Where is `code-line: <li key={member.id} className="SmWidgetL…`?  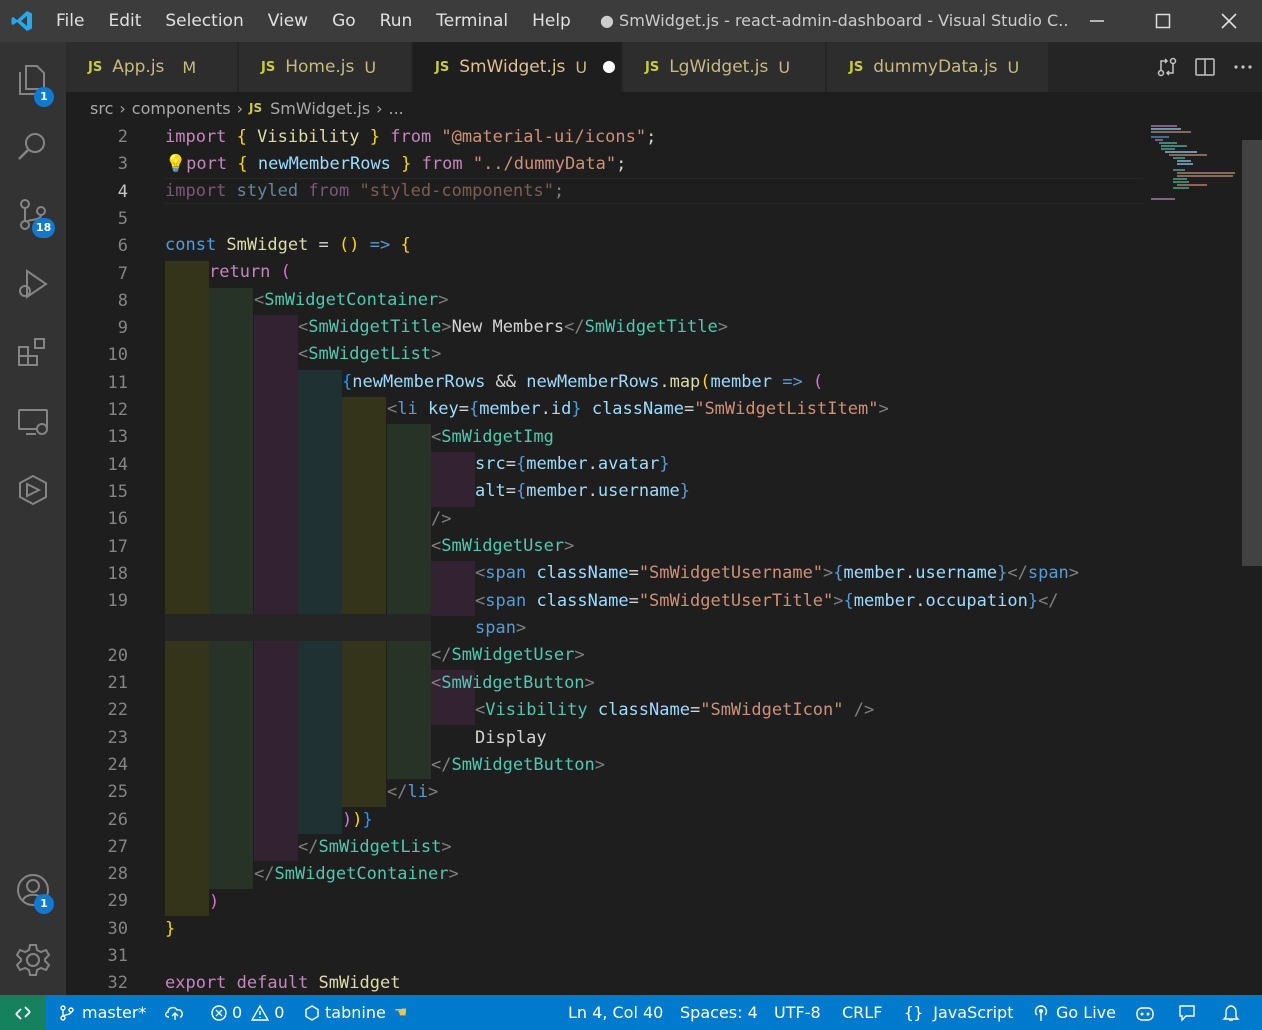 code-line: <li key={member.id} className="SmWidgetL… is located at coordinates (638, 409).